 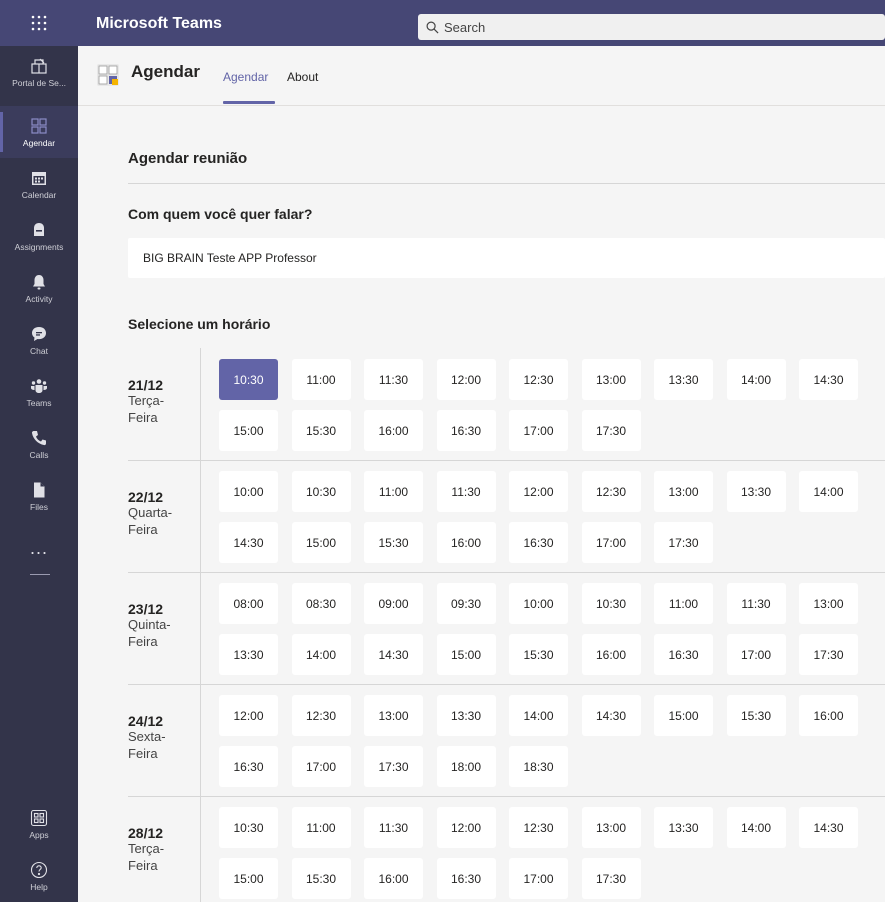 What do you see at coordinates (39, 340) in the screenshot?
I see `rail-item-chat: Chat` at bounding box center [39, 340].